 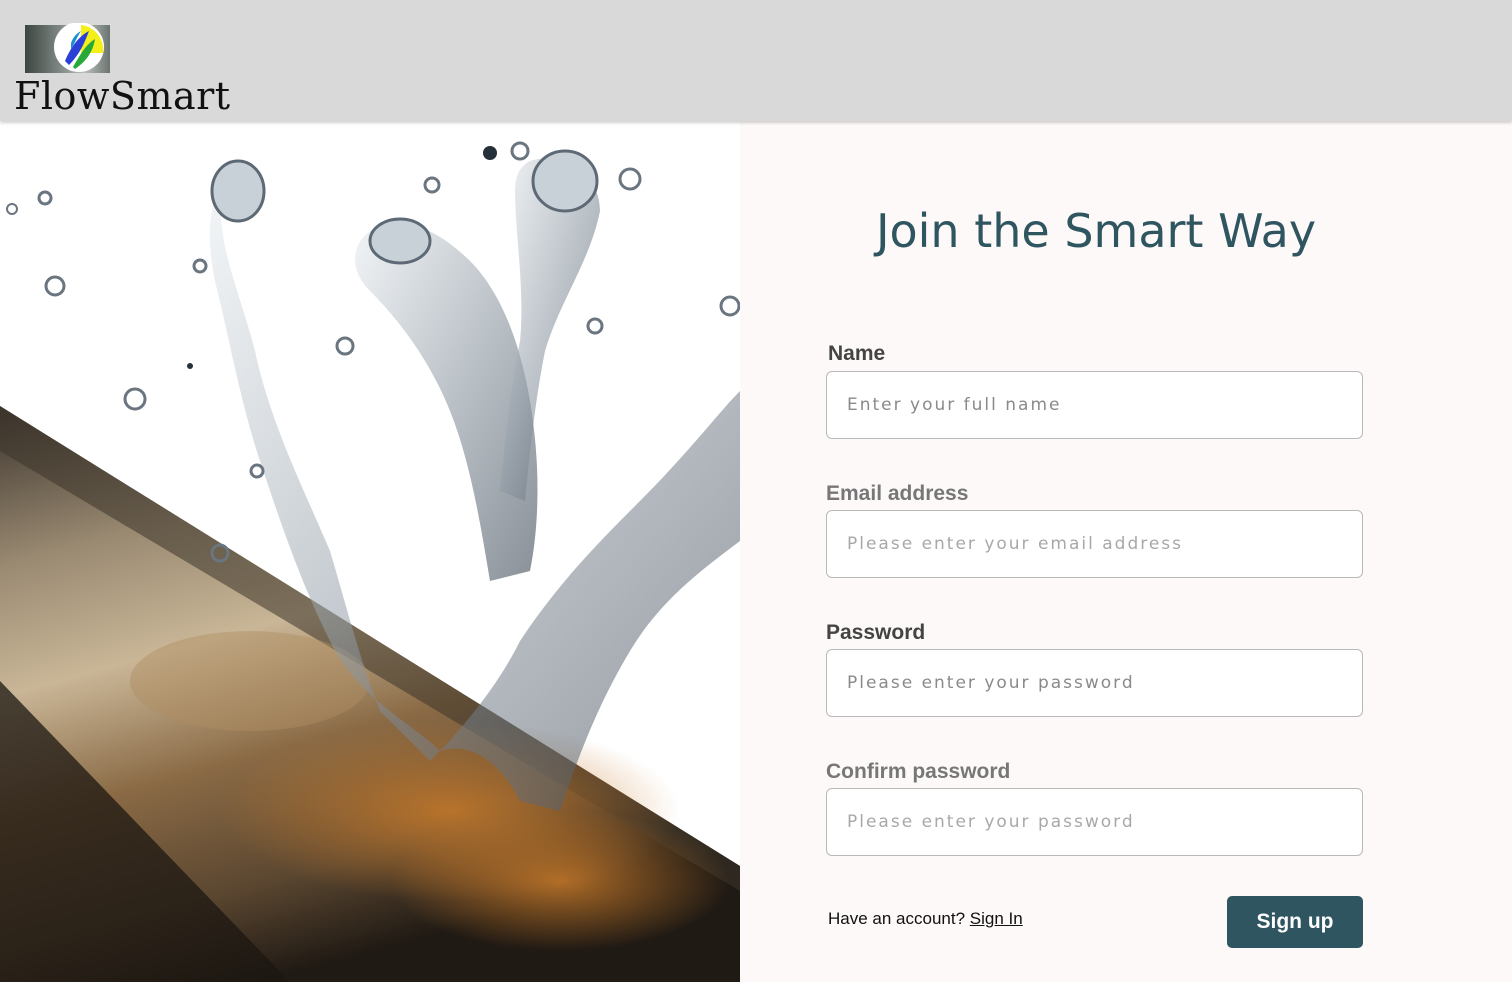 What do you see at coordinates (122, 96) in the screenshot?
I see `brand-name: FlowSmart` at bounding box center [122, 96].